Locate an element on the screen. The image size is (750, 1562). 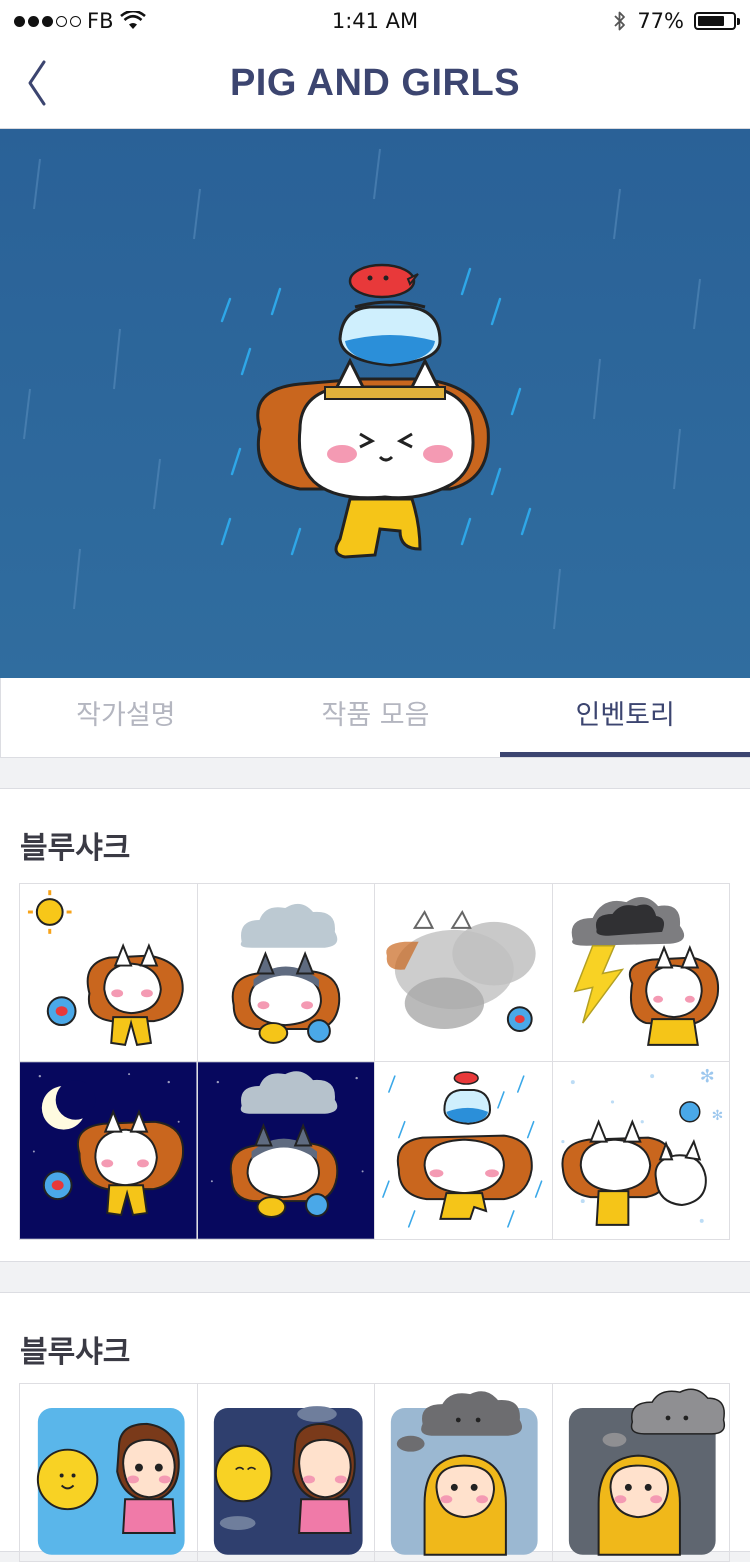
tab-artist-info: 작가설명 is located at coordinates (126, 717).